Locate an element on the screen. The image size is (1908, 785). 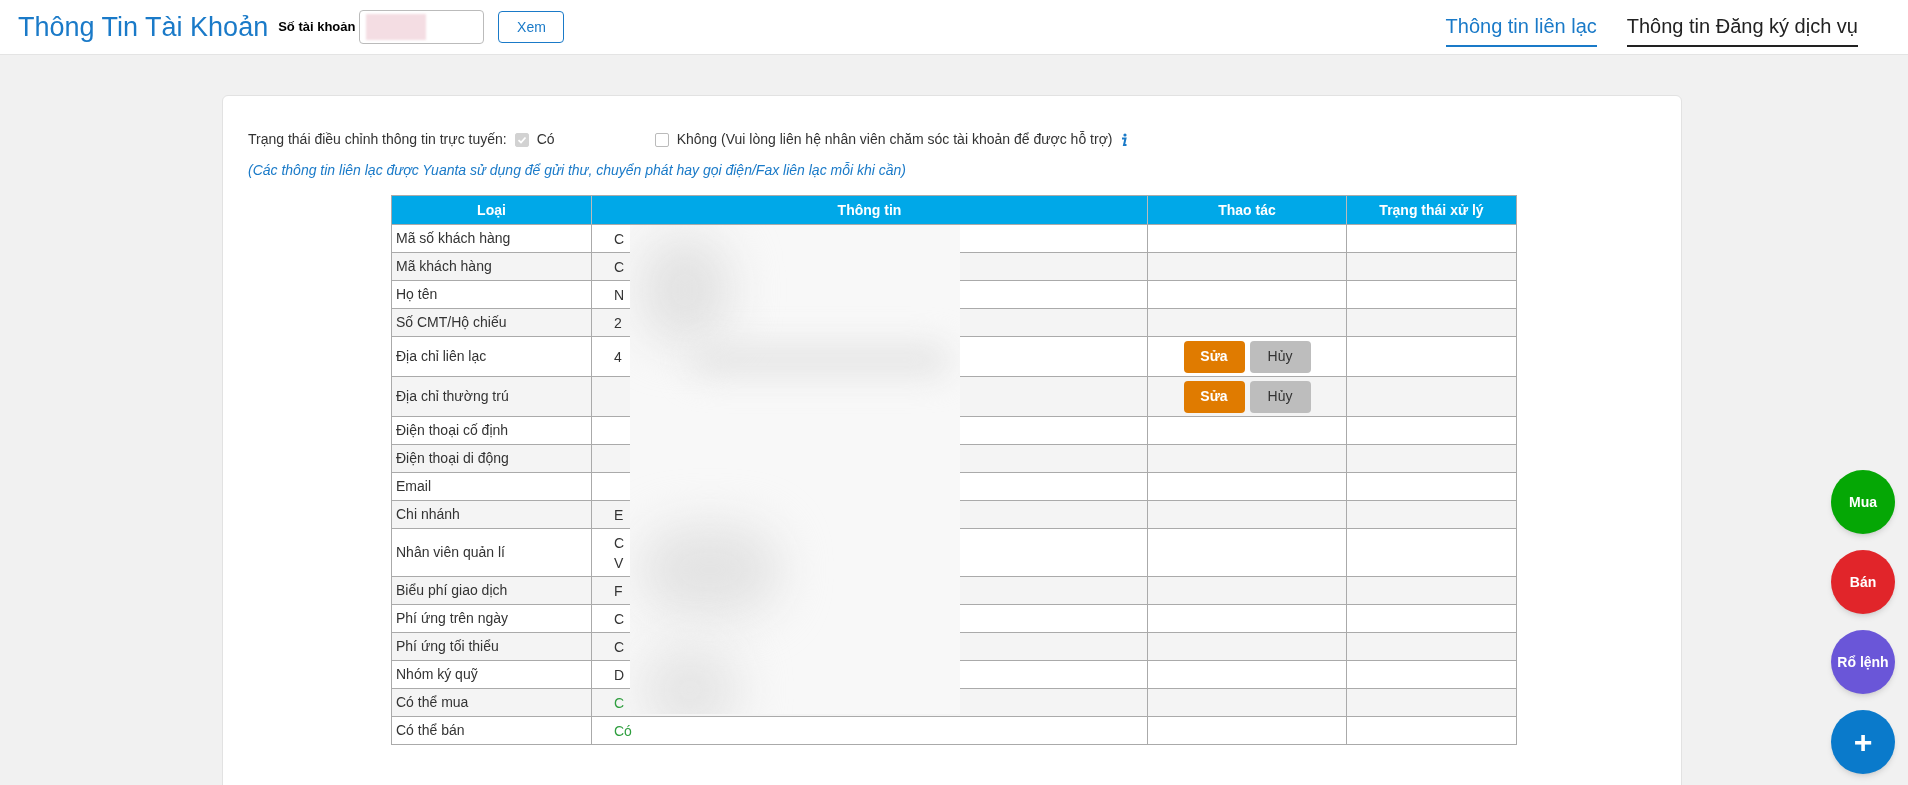
contact-note: (Các thông tin liên lạc được Yuanta sử dụng để gửi thư, chuyển phát hay gọi điện/Fax liên lạc mỗi khi cần) is located at coordinates (577, 170).